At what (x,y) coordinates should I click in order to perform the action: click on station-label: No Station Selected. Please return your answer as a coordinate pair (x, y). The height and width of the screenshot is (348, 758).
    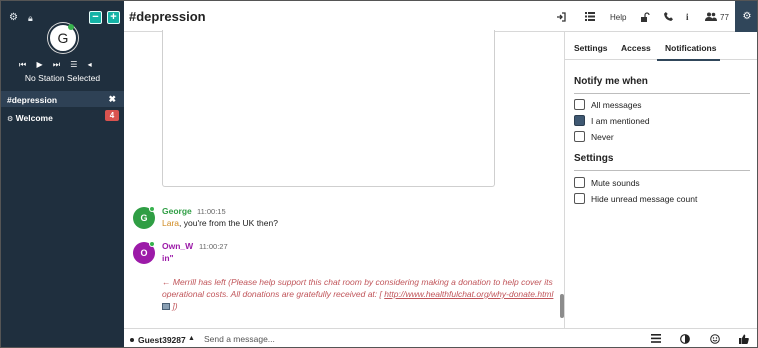
    Looking at the image, I should click on (62, 78).